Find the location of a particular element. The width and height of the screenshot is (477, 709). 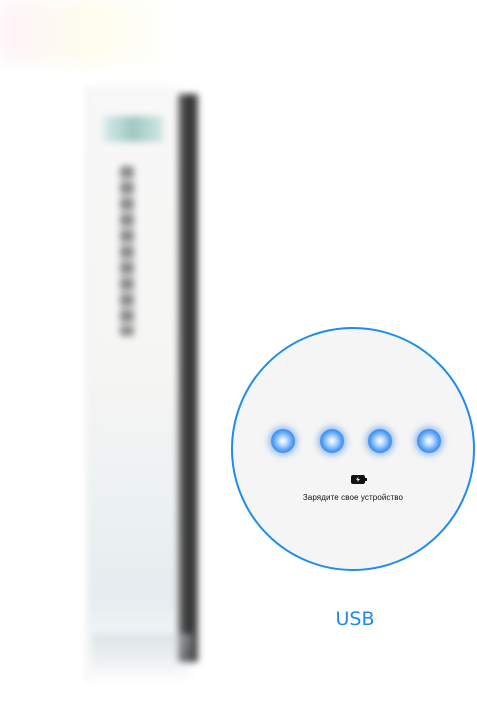

indicator-row is located at coordinates (356, 441).